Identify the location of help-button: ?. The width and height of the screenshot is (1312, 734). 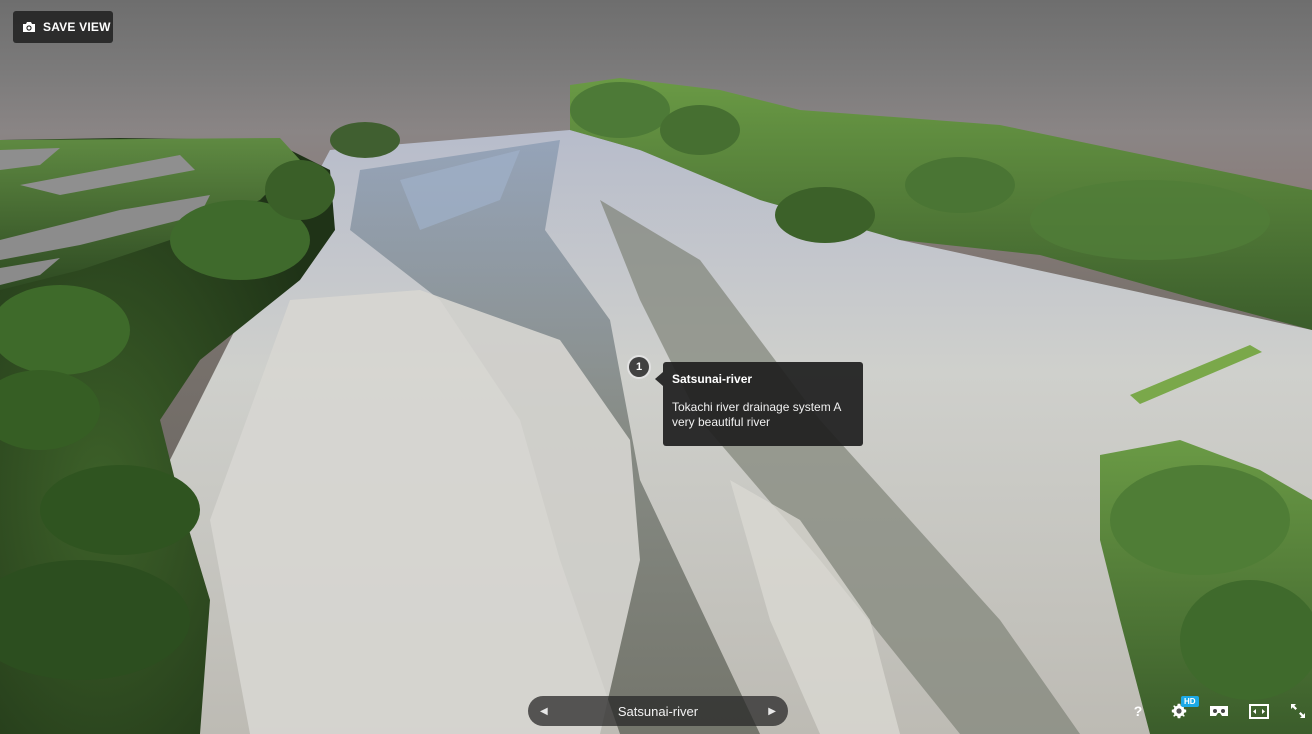
(1138, 711).